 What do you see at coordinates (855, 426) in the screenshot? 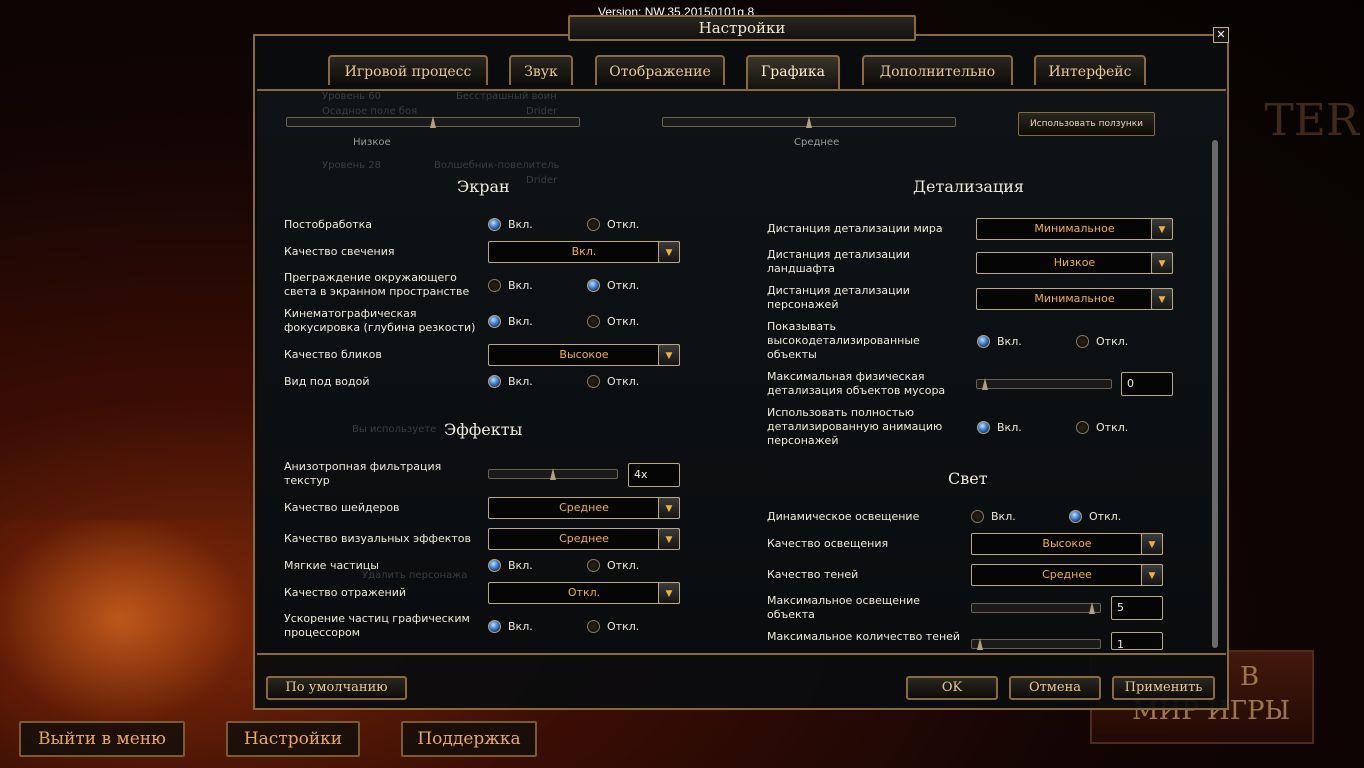
I see `anim-label-2: детализированную анимацию` at bounding box center [855, 426].